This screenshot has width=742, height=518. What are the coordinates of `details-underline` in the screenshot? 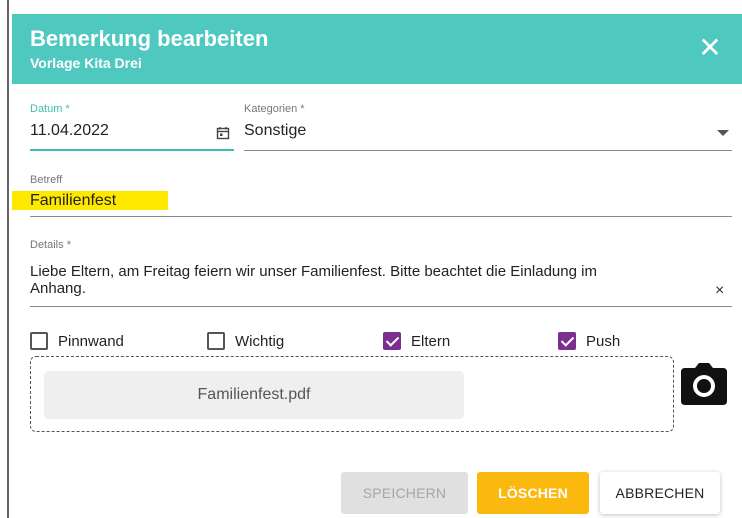 It's located at (381, 306).